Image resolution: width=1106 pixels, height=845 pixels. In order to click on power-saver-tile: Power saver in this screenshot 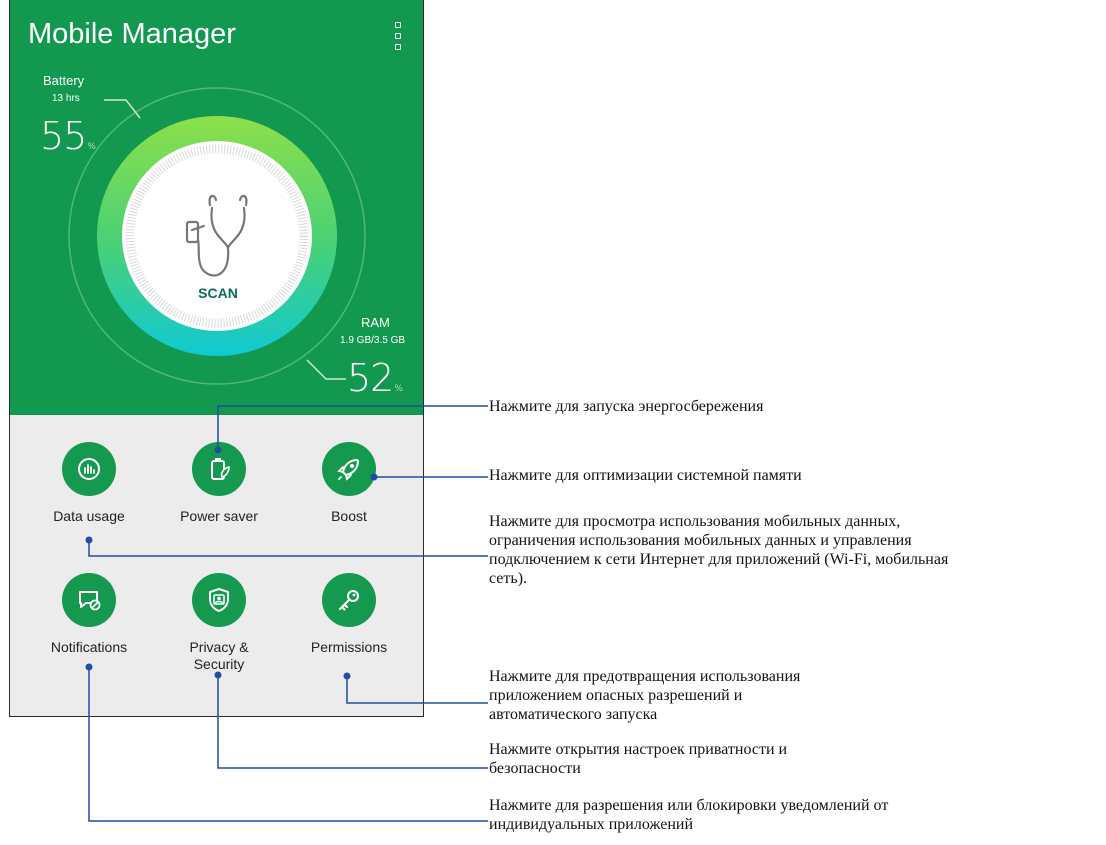, I will do `click(219, 492)`.